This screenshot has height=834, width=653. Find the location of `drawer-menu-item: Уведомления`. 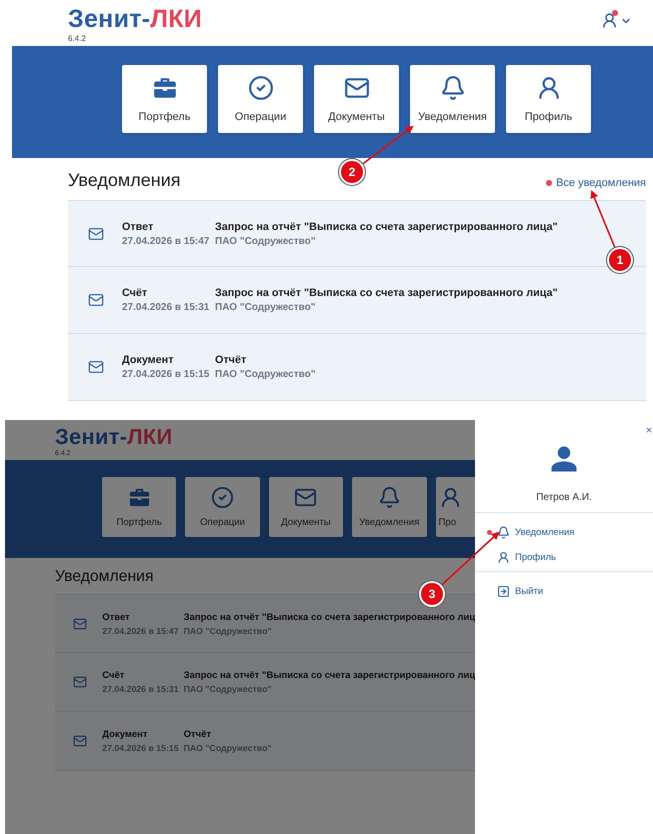

drawer-menu-item: Уведомления is located at coordinates (564, 532).